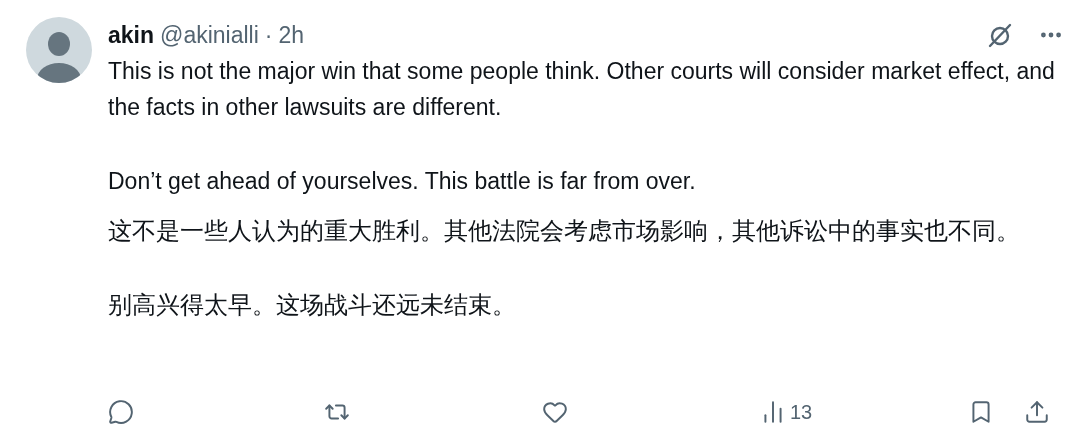 This screenshot has width=1080, height=448. What do you see at coordinates (402, 181) in the screenshot?
I see `post-text: Don’t get ahead of yourselves. This battle is far from over.` at bounding box center [402, 181].